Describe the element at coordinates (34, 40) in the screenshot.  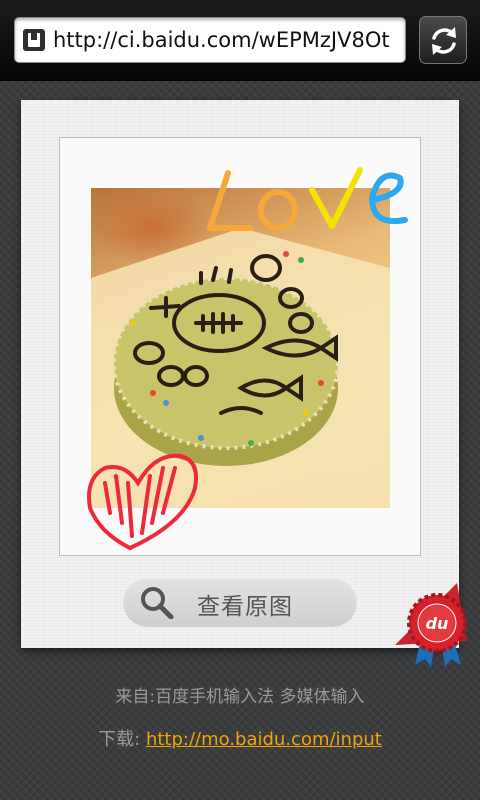
I see `page-icon` at that location.